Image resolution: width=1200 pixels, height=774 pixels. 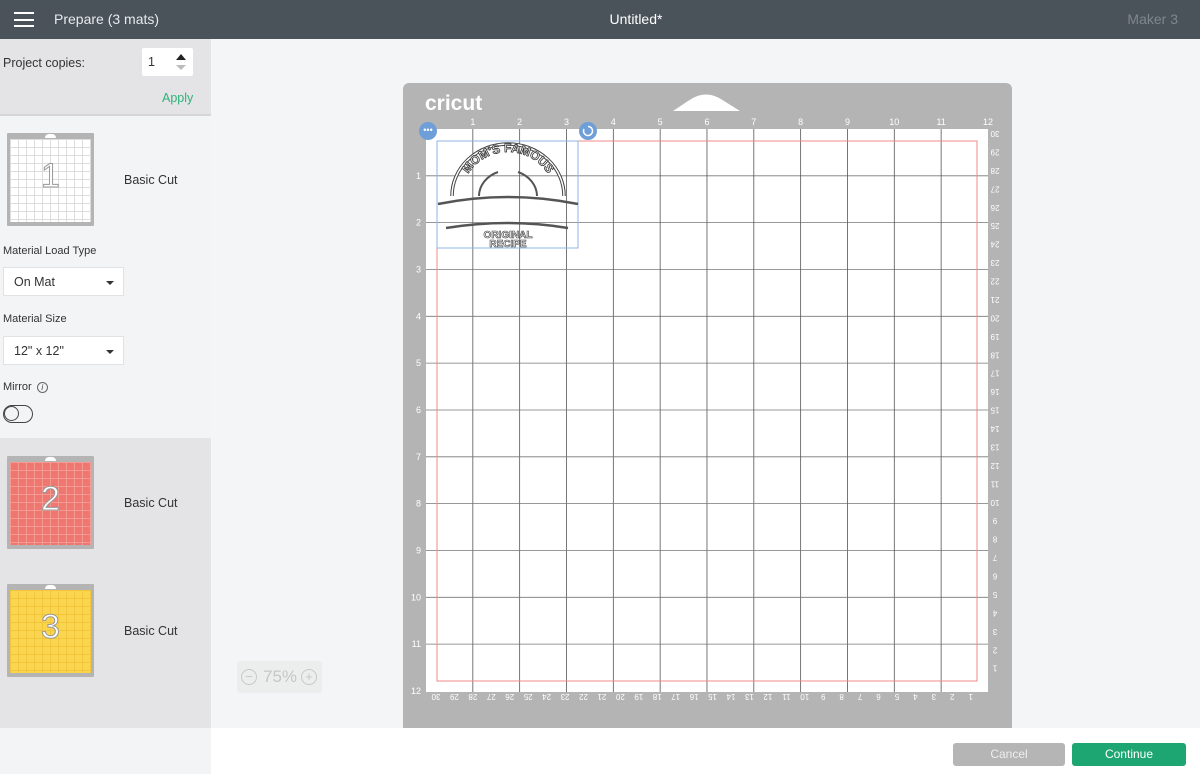 I want to click on ruler-right-cm-label: 9, so click(x=994, y=520).